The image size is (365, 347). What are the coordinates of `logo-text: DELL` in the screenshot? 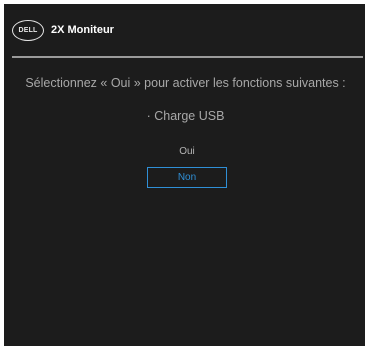 It's located at (28, 30).